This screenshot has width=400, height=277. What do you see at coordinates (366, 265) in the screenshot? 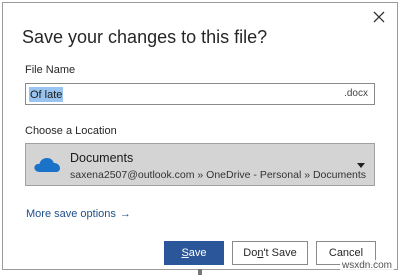
I see `watermark: wsxdn.com` at bounding box center [366, 265].